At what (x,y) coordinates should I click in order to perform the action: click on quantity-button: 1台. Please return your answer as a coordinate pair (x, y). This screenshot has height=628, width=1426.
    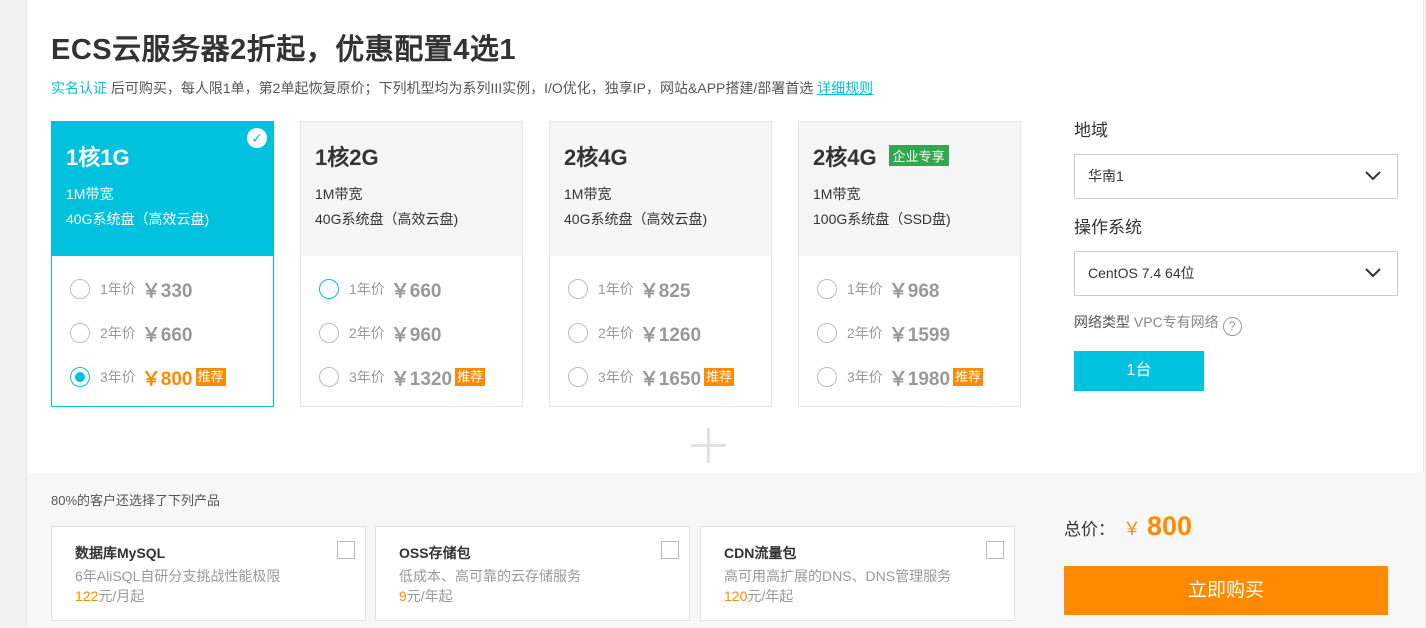
    Looking at the image, I should click on (1139, 371).